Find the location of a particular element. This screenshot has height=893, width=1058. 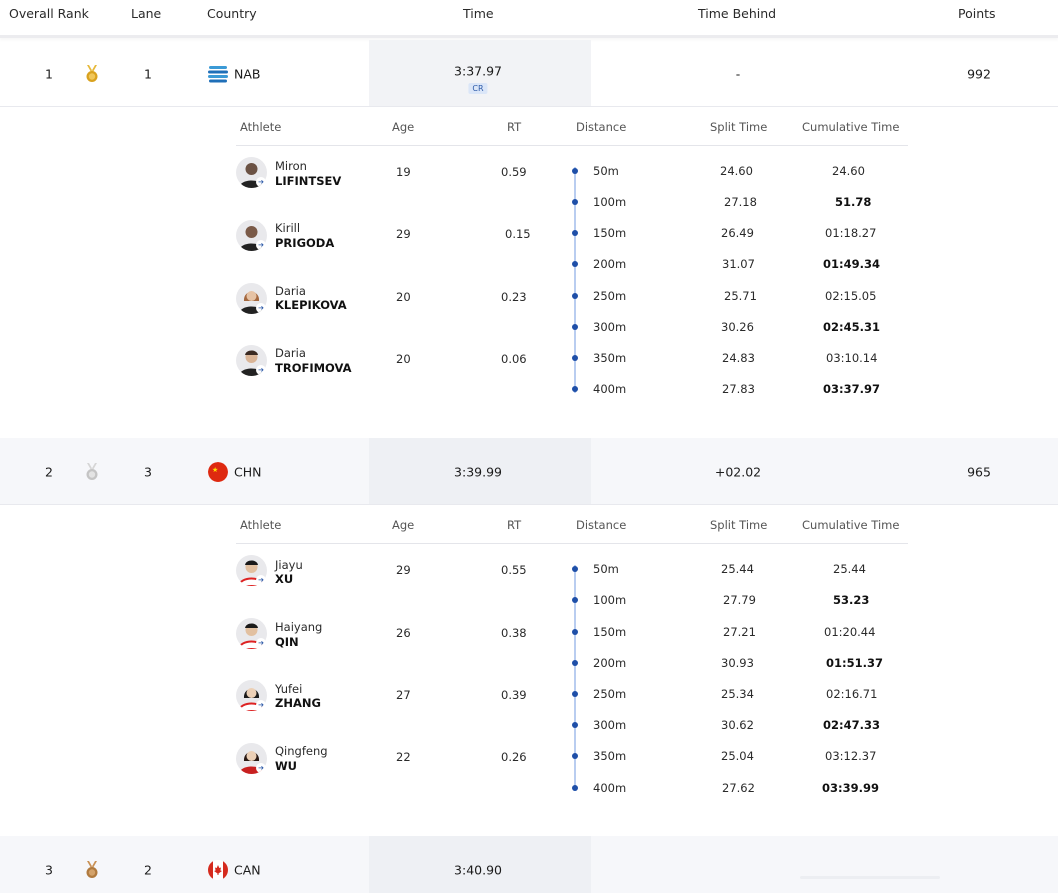

athlete-first-name: Daria is located at coordinates (290, 353).